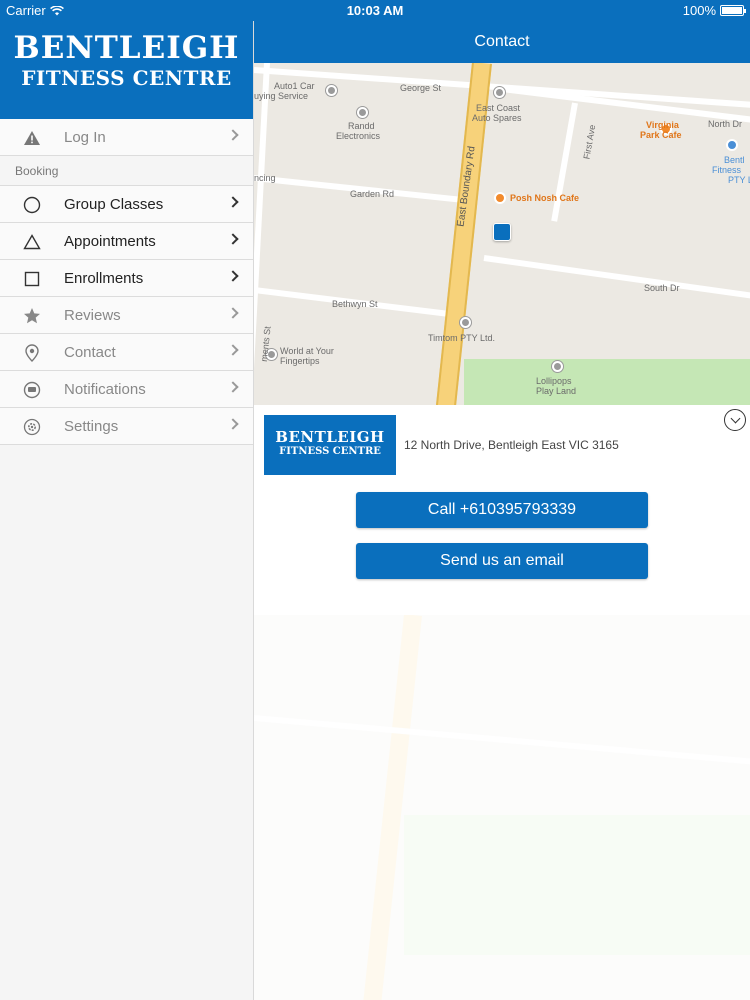 The image size is (750, 1000). I want to click on business-location-marker, so click(502, 232).